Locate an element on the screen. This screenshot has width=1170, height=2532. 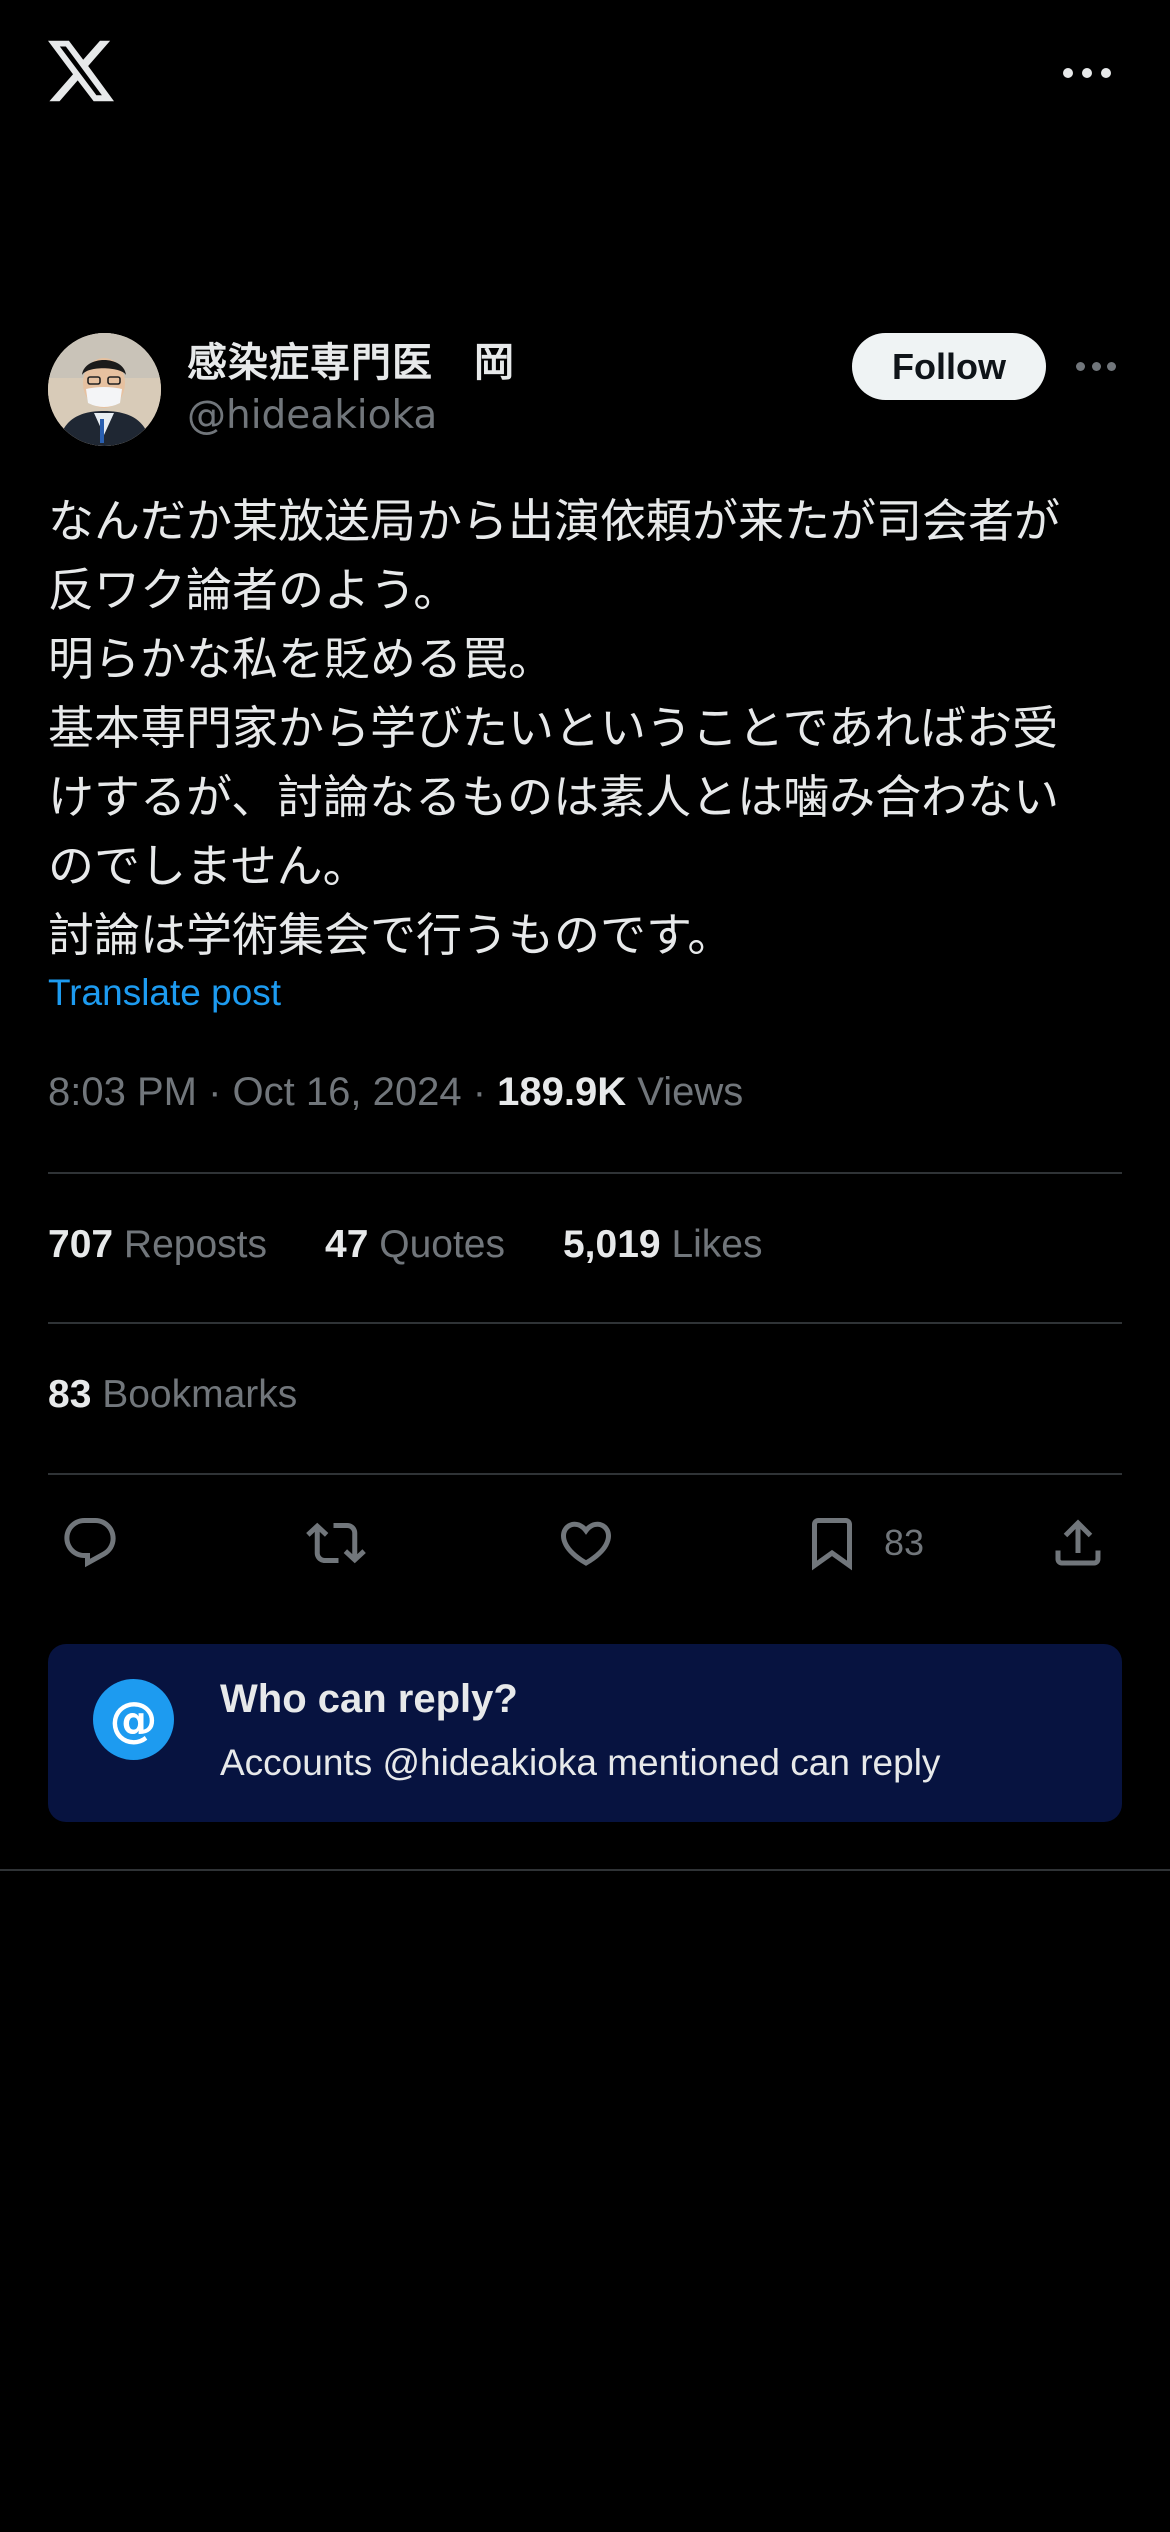
heart-icon is located at coordinates (586, 1543).